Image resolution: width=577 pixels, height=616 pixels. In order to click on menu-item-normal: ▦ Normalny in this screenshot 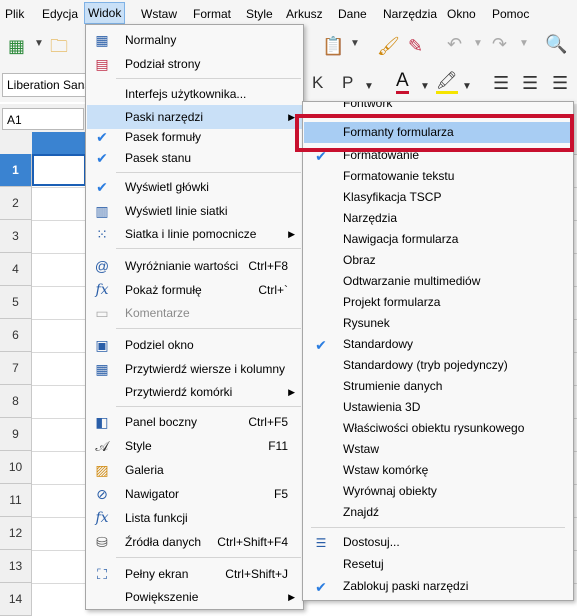, I will do `click(194, 40)`.